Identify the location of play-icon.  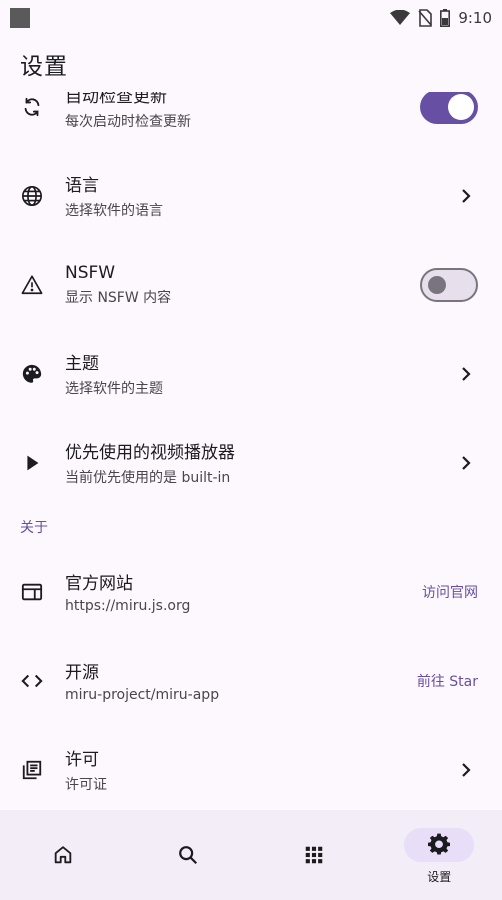
(32, 463).